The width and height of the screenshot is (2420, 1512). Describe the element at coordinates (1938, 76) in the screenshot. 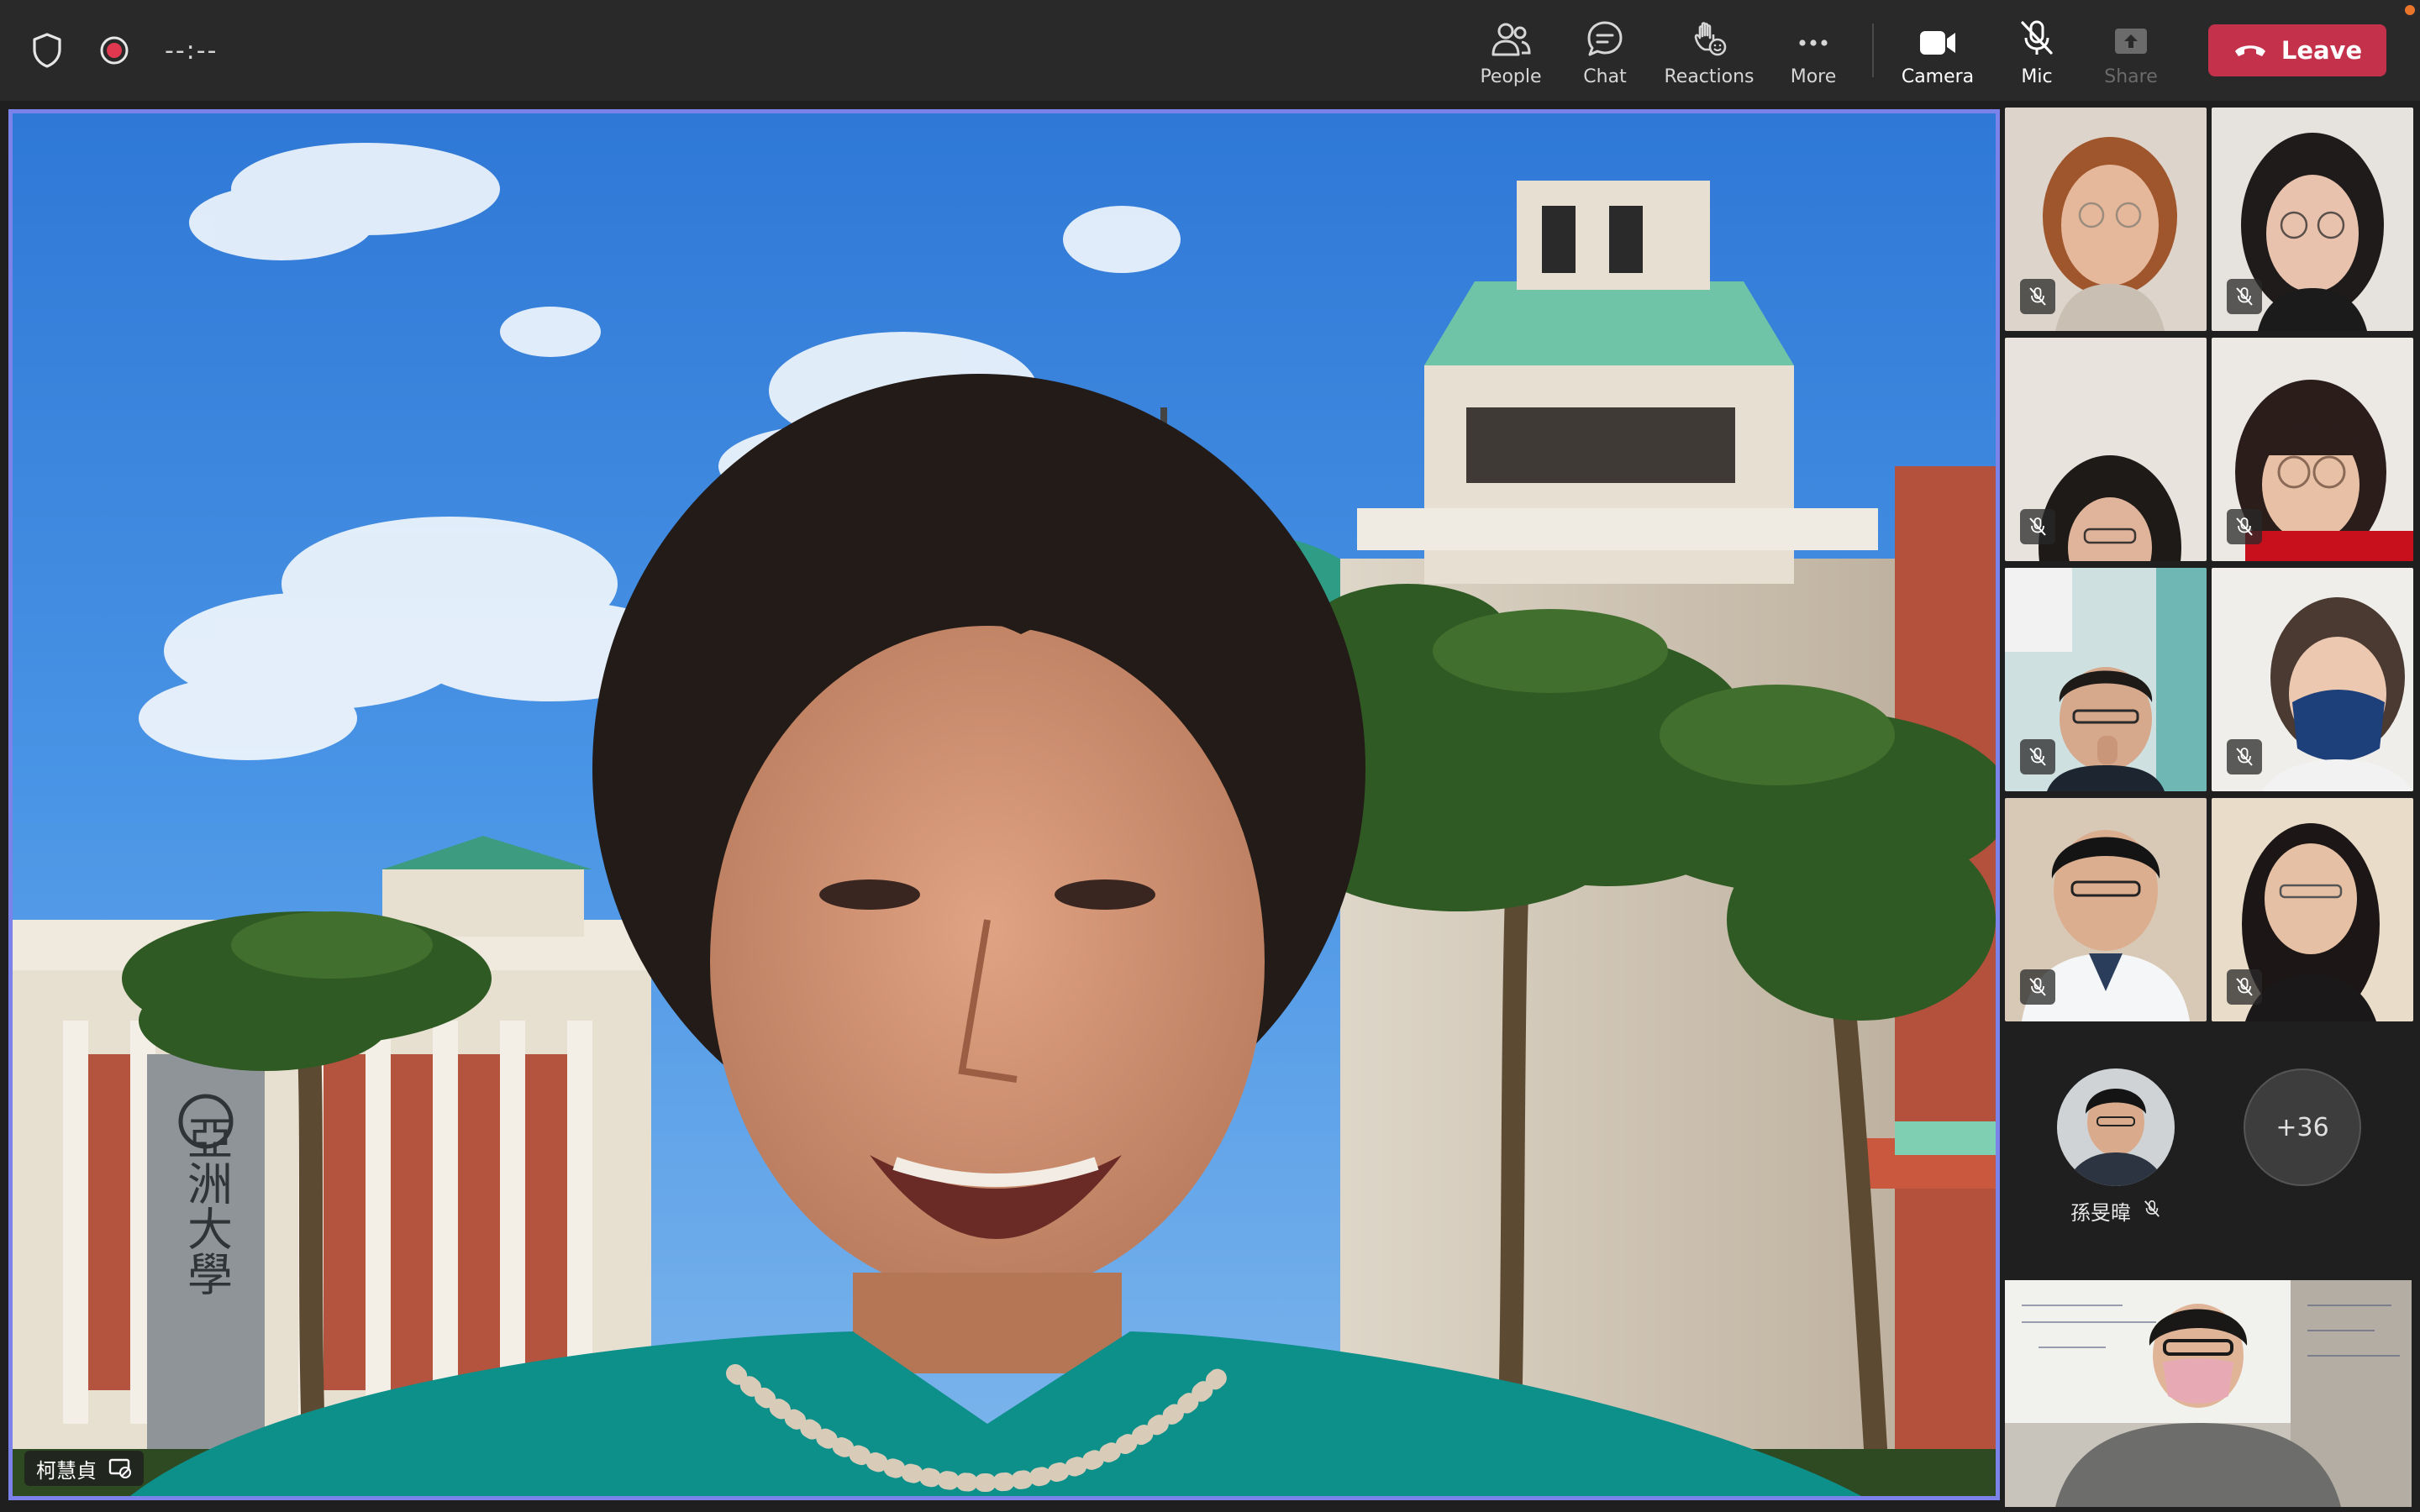

I see `camera-label: Camera` at that location.